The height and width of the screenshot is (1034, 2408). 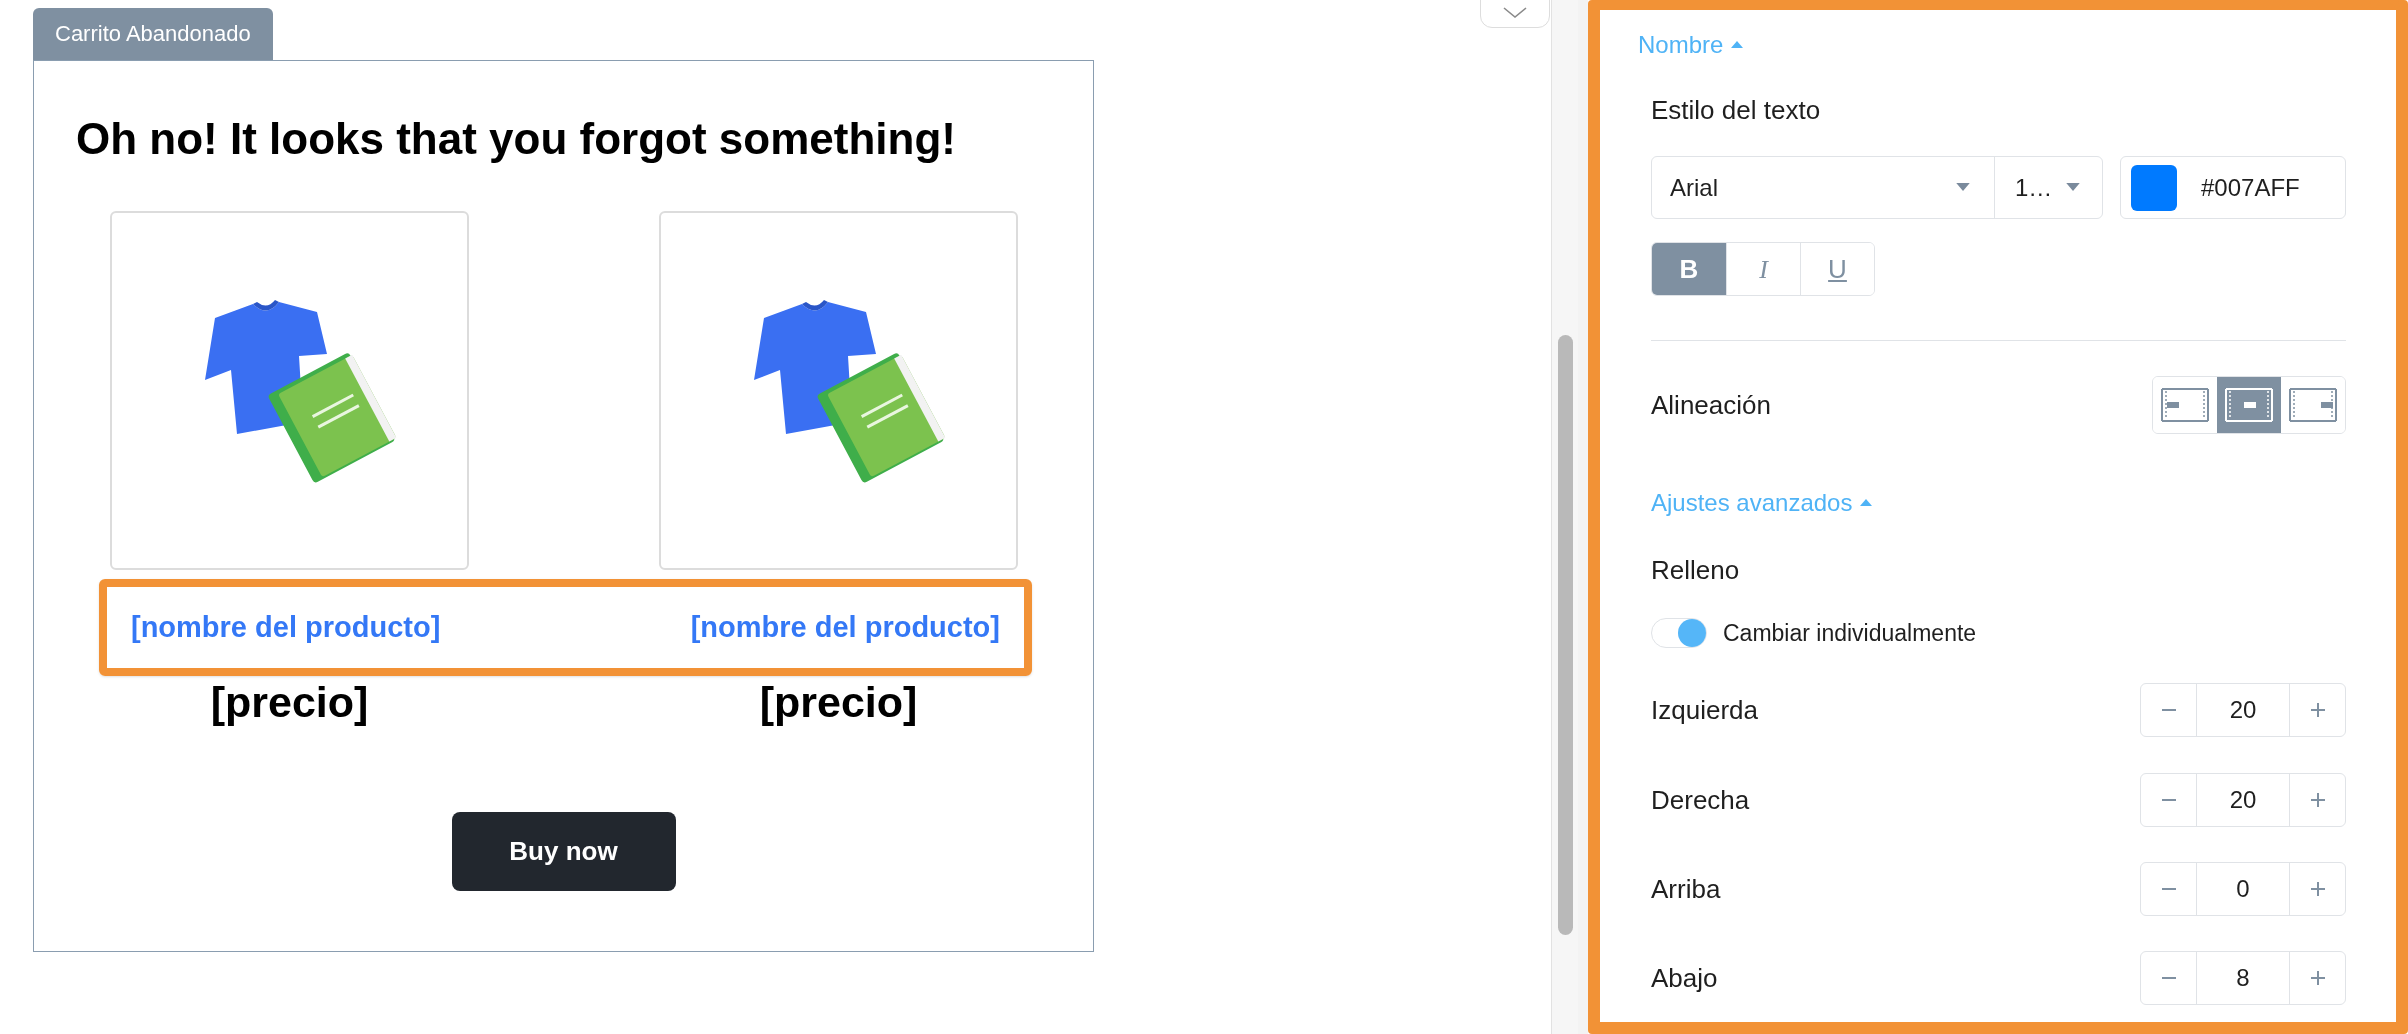 What do you see at coordinates (1515, 13) in the screenshot?
I see `chevron-down-icon` at bounding box center [1515, 13].